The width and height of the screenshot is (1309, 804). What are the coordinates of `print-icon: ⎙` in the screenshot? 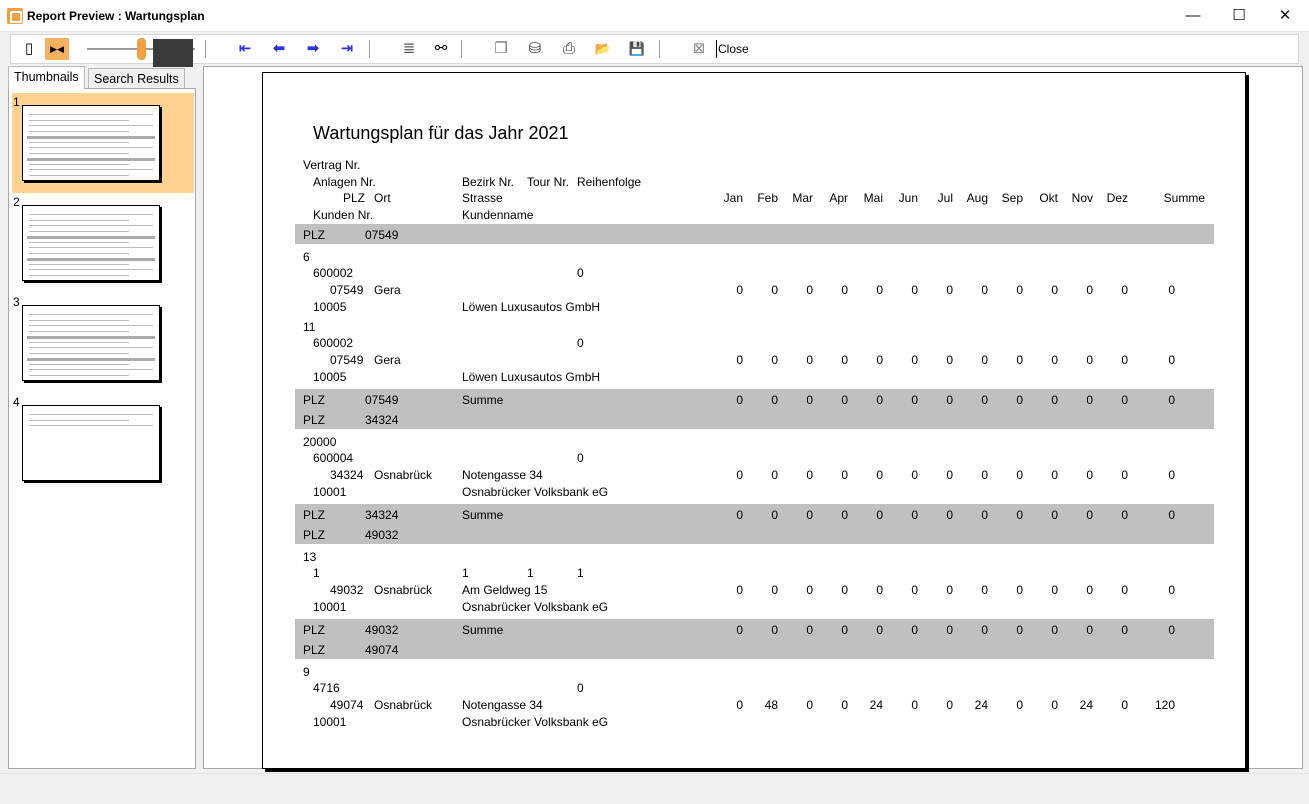 It's located at (569, 49).